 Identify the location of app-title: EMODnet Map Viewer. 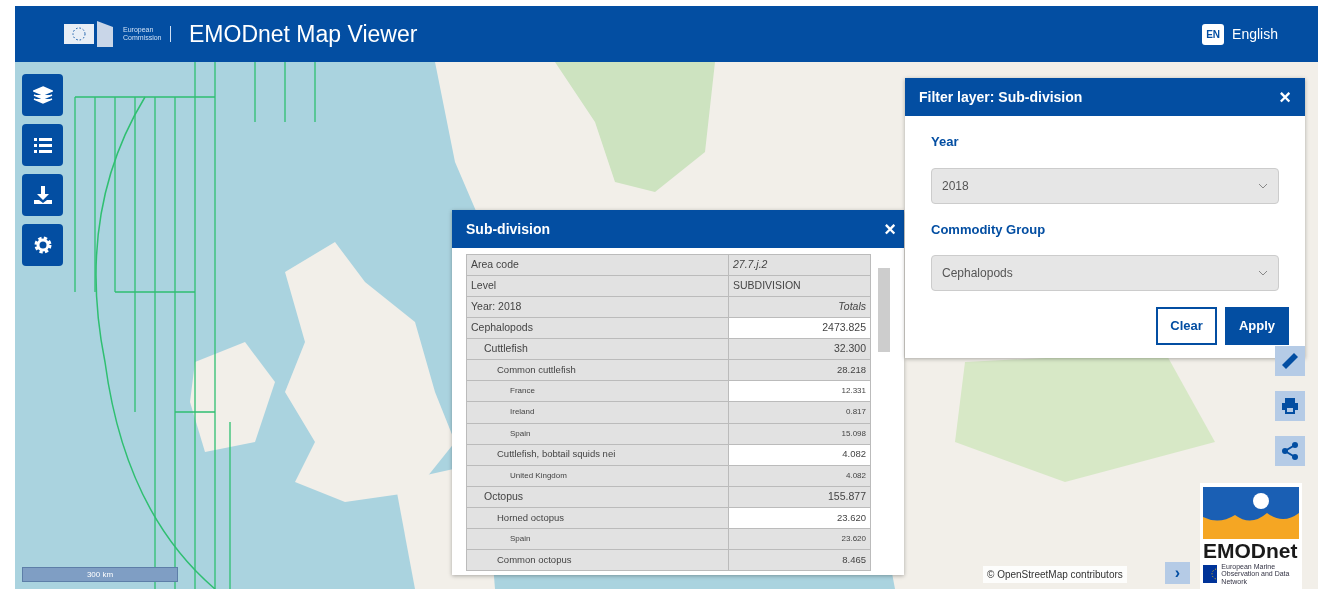
(303, 34).